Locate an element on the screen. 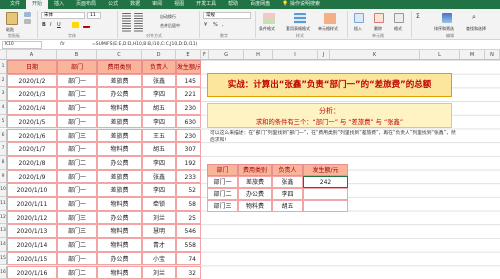 The image size is (500, 279). row-header-16: 16 is located at coordinates (3, 272).